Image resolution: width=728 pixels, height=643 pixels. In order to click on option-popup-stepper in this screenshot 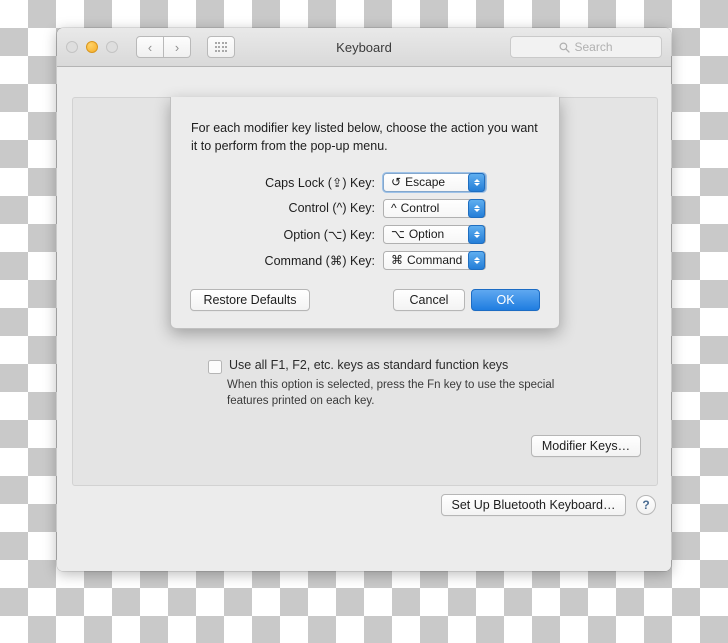, I will do `click(476, 234)`.